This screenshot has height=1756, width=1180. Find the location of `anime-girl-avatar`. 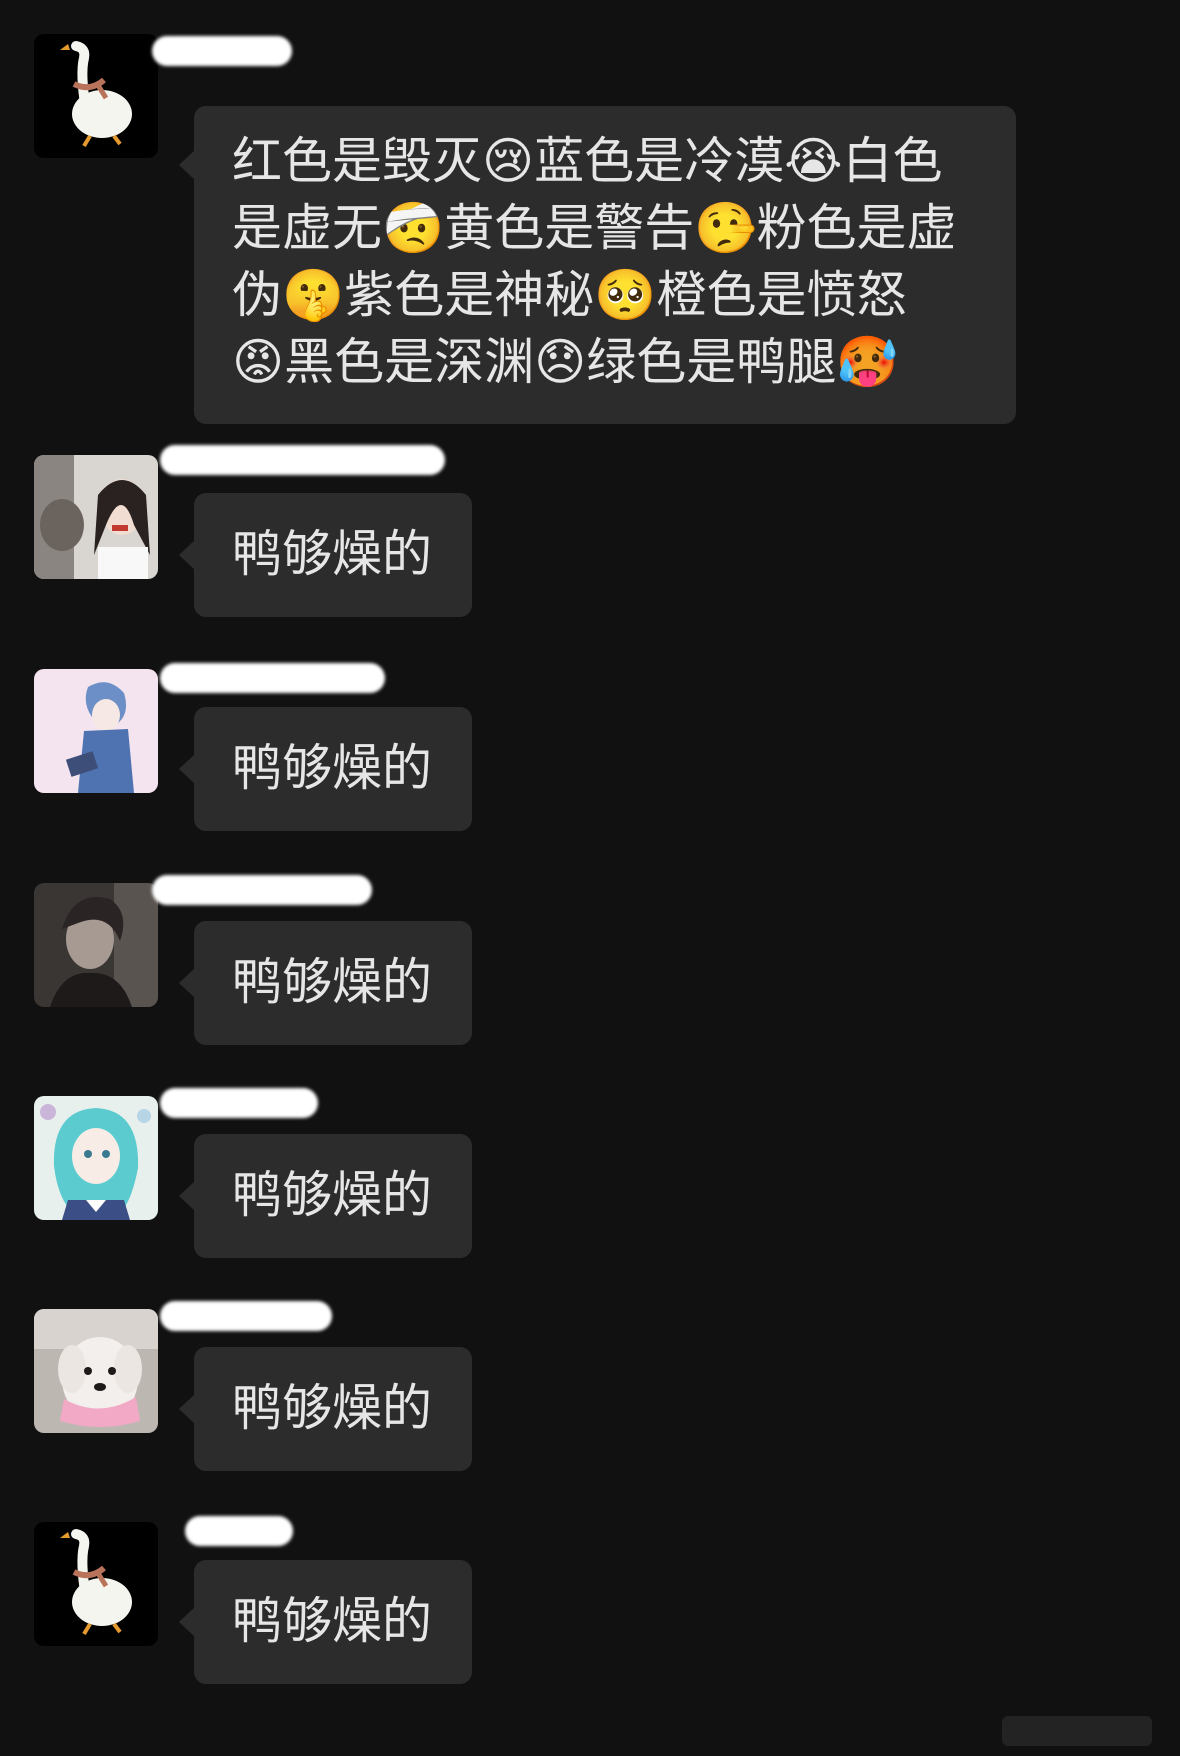

anime-girl-avatar is located at coordinates (96, 1158).